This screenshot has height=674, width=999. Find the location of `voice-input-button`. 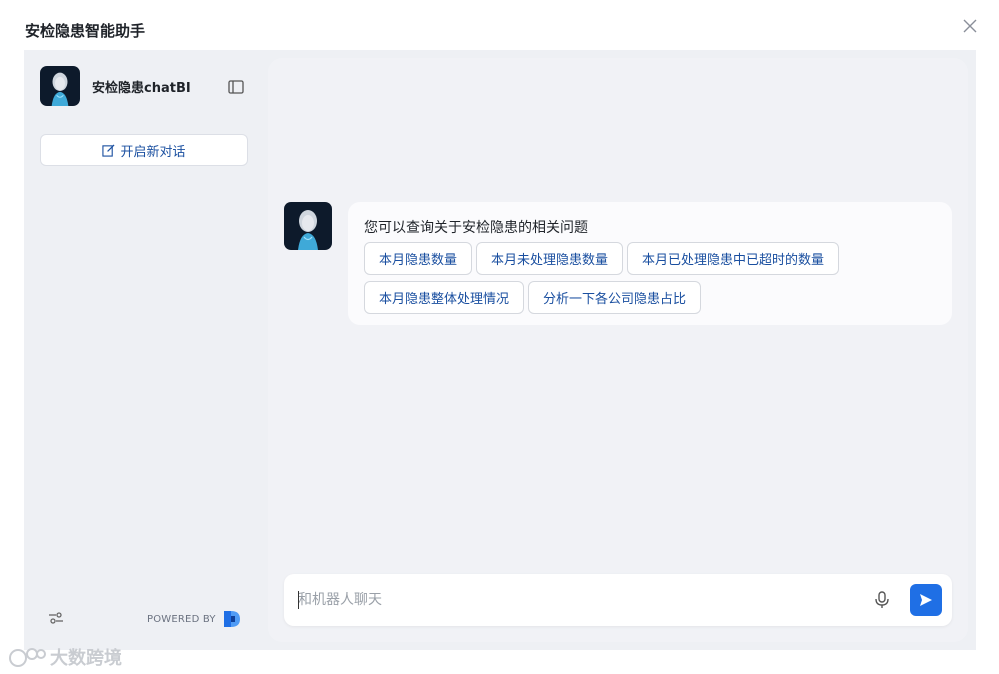

voice-input-button is located at coordinates (882, 600).